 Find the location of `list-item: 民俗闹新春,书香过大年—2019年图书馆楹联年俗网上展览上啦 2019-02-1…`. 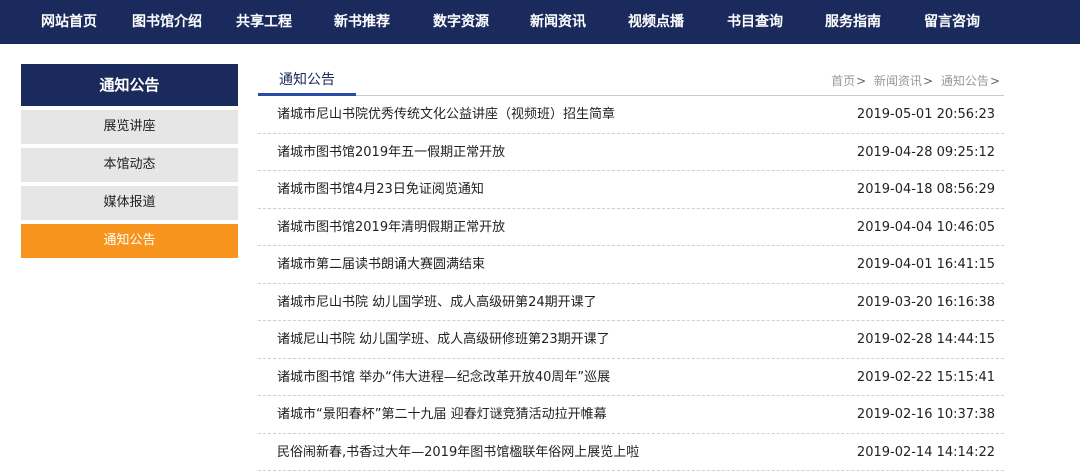

list-item: 民俗闹新春,书香过大年—2019年图书馆楹联年俗网上展览上啦 2019-02-1… is located at coordinates (631, 452).